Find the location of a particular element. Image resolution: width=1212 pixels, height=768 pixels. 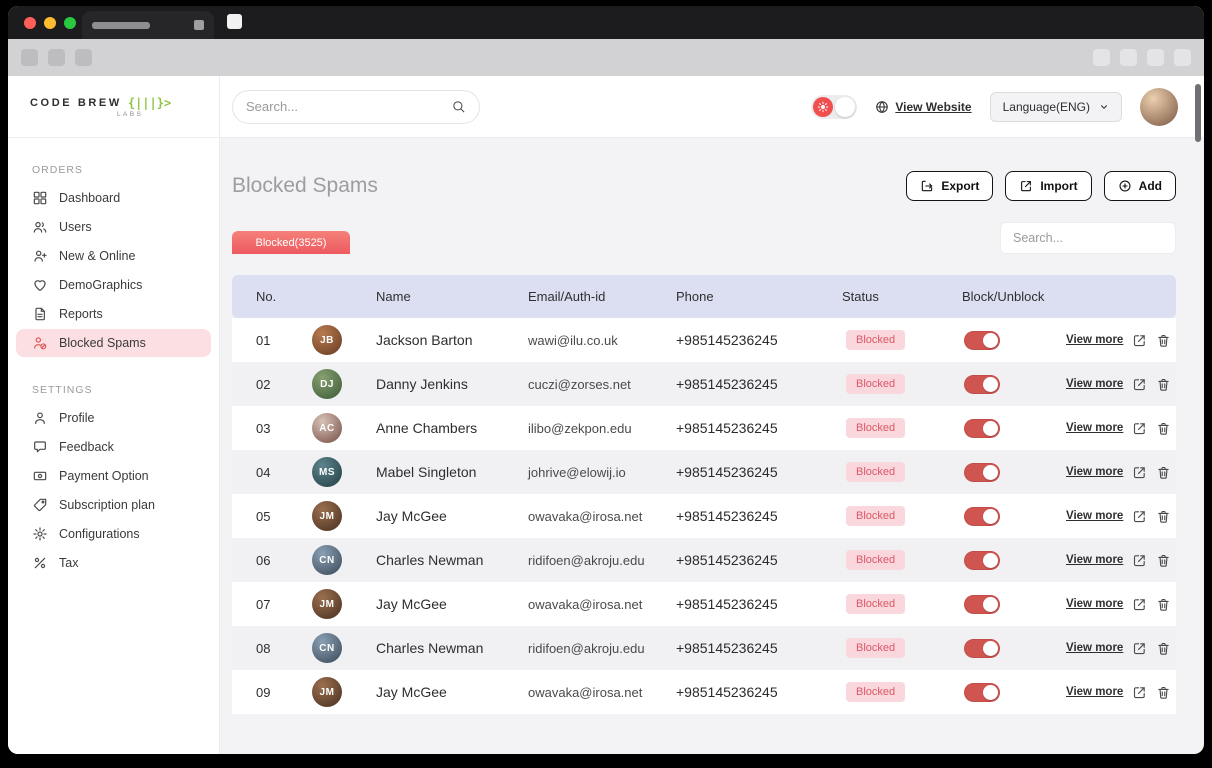

sidebar-item-reports: Reports is located at coordinates (113, 314).